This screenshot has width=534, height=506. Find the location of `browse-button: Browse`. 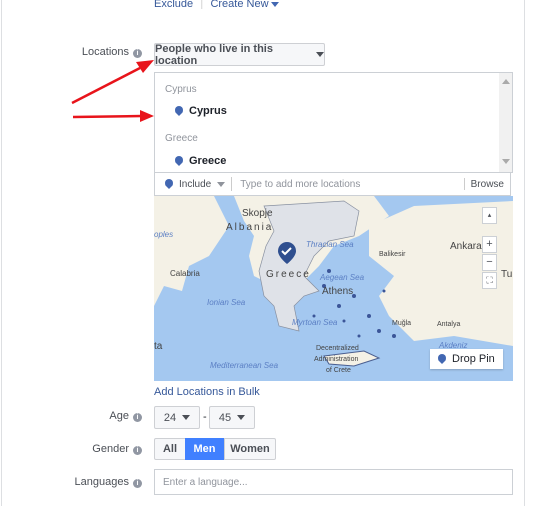

browse-button: Browse is located at coordinates (487, 184).